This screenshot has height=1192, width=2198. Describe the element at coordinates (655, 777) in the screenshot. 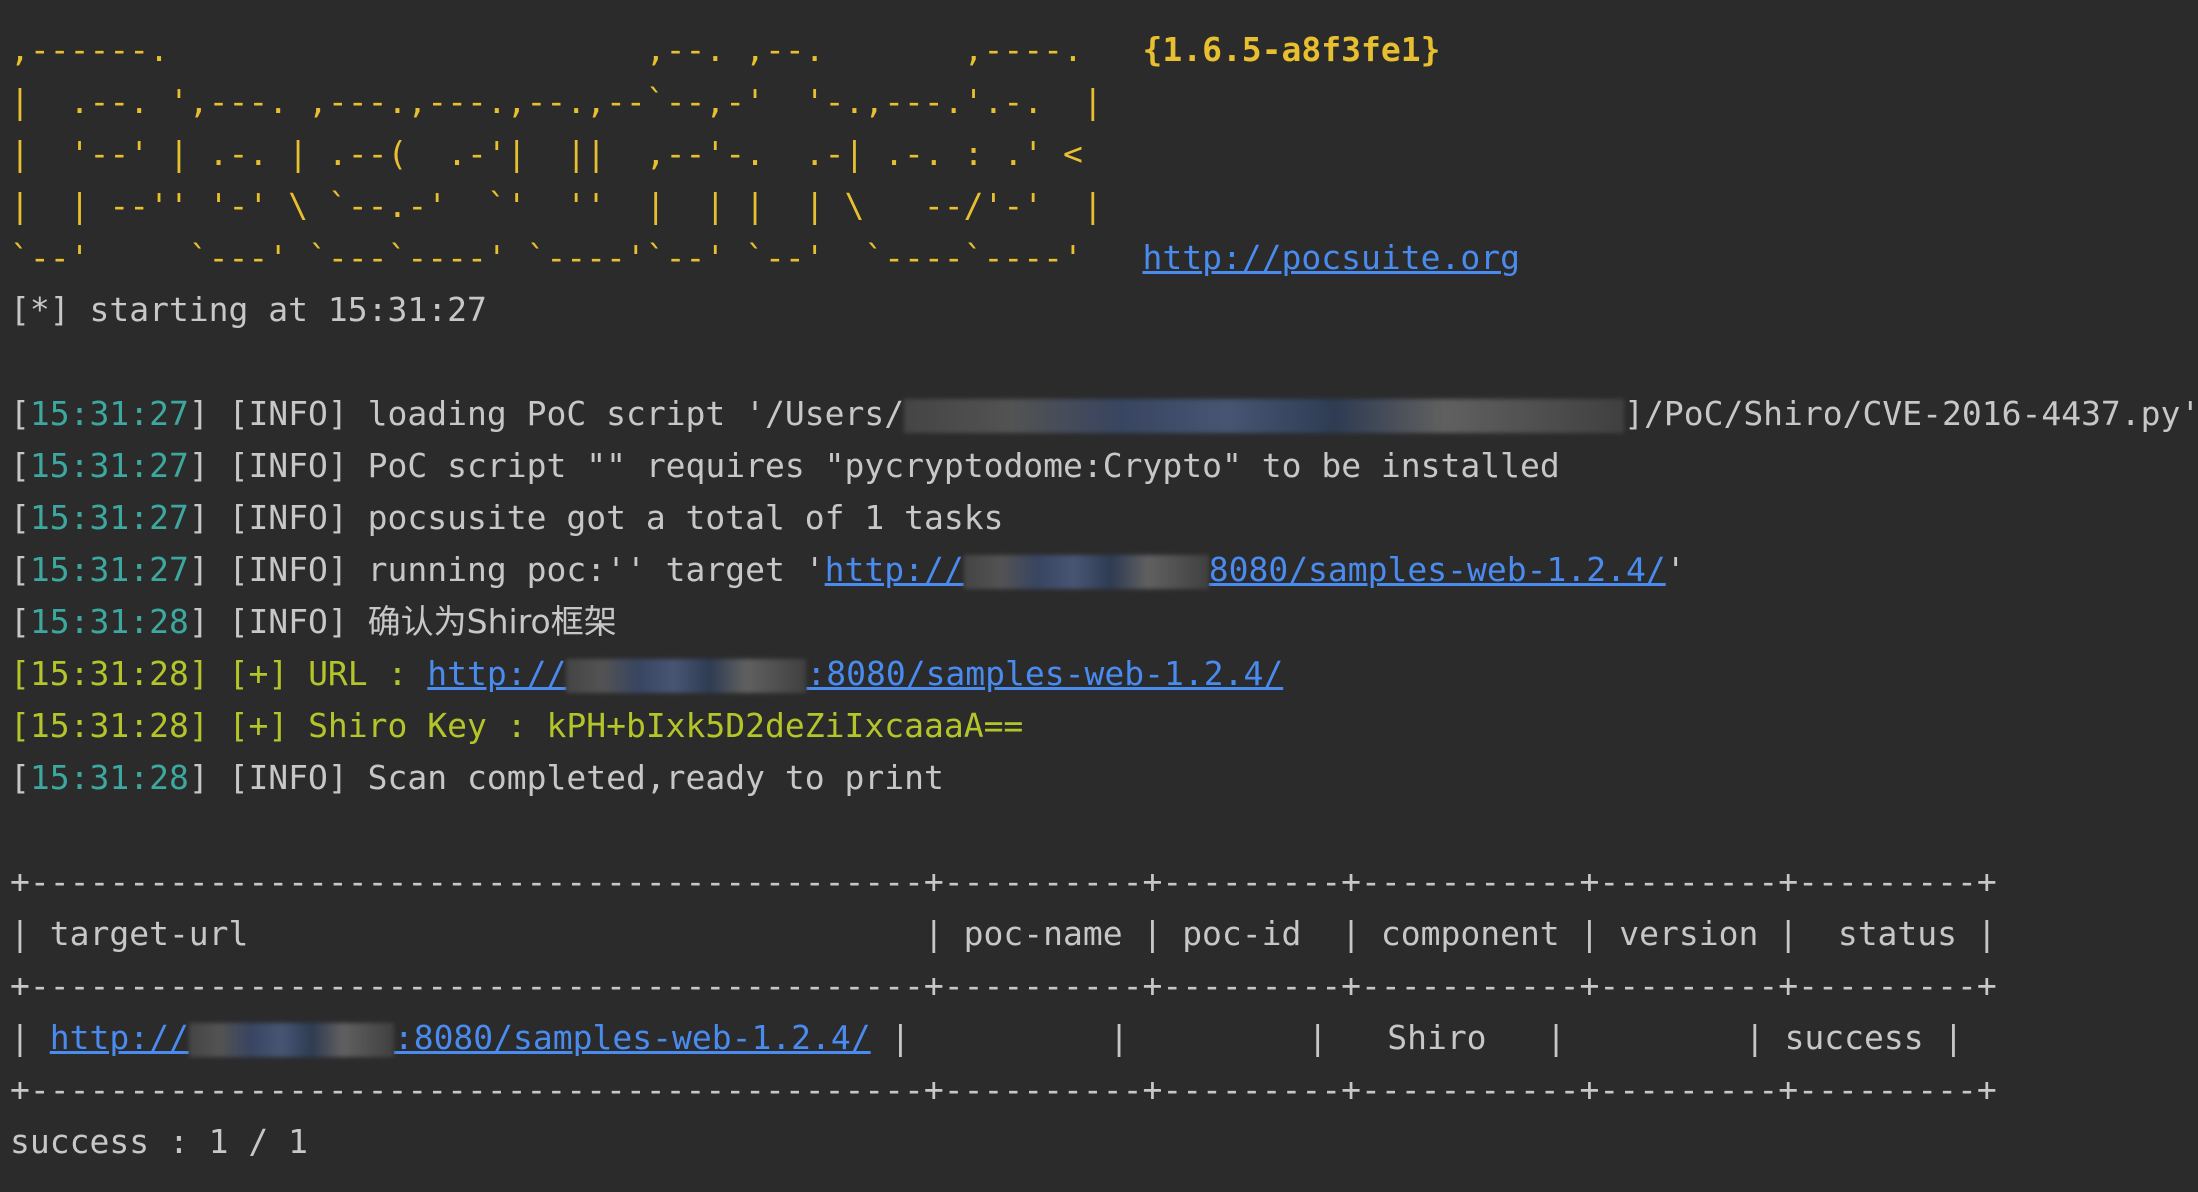

I see `log-message: Scan completed,ready to print` at that location.